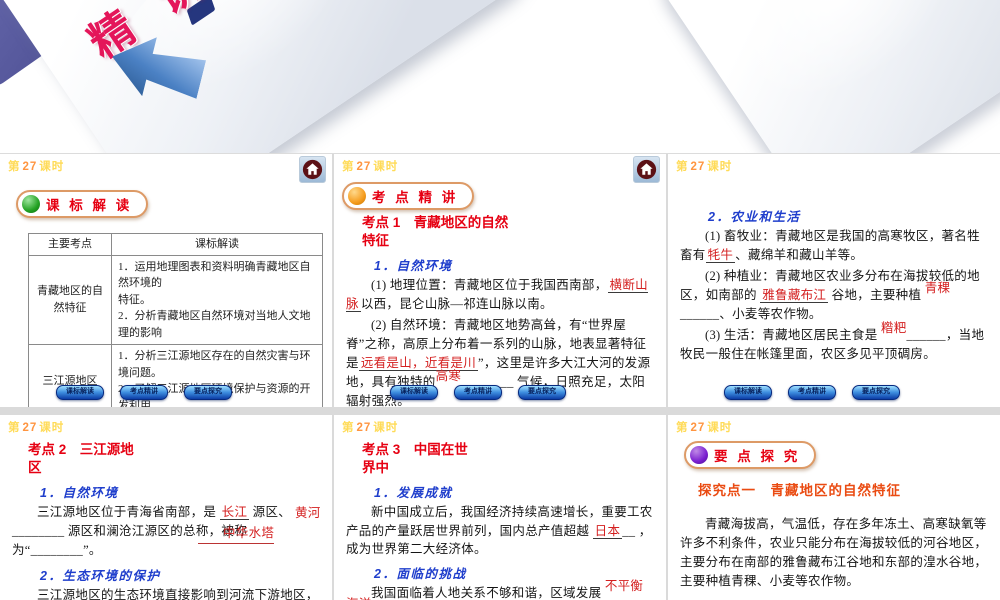 This screenshot has height=600, width=1000. I want to click on section-title: 课 标 解 读, so click(89, 205).